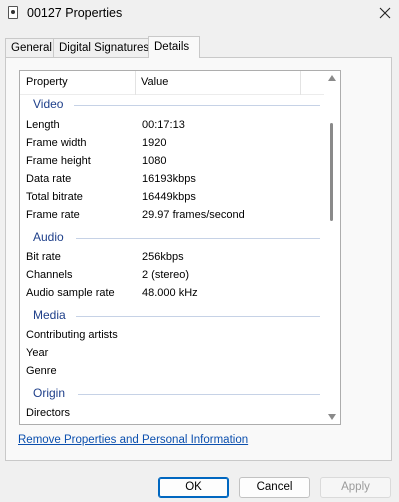  What do you see at coordinates (49, 179) in the screenshot?
I see `property-name: Data rate` at bounding box center [49, 179].